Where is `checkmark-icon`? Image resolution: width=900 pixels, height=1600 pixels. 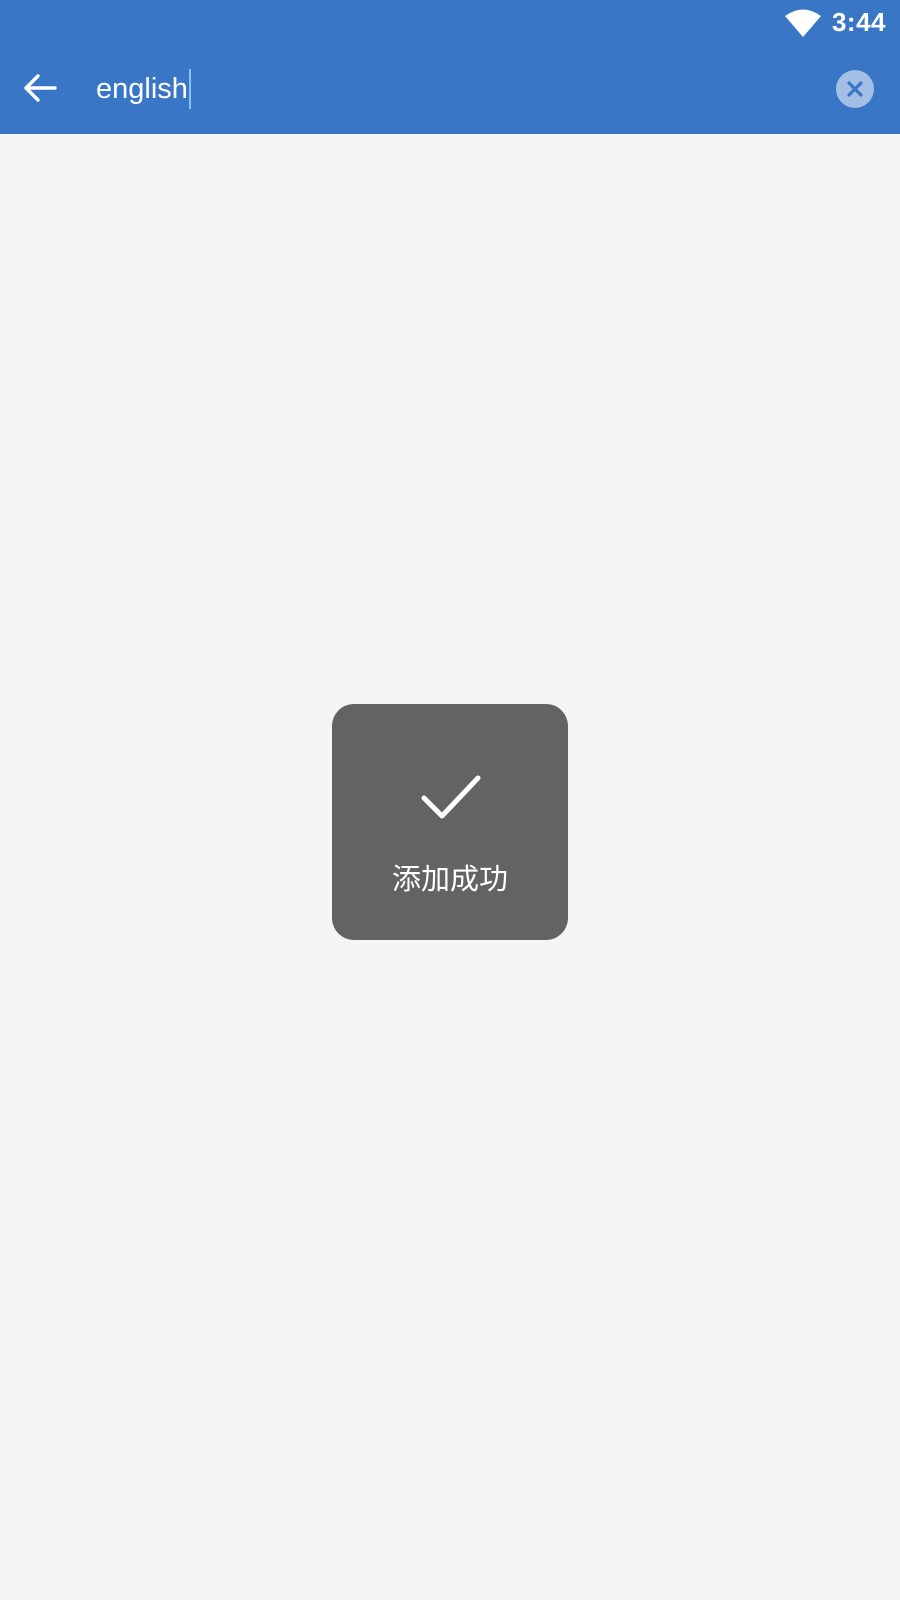
checkmark-icon is located at coordinates (451, 797).